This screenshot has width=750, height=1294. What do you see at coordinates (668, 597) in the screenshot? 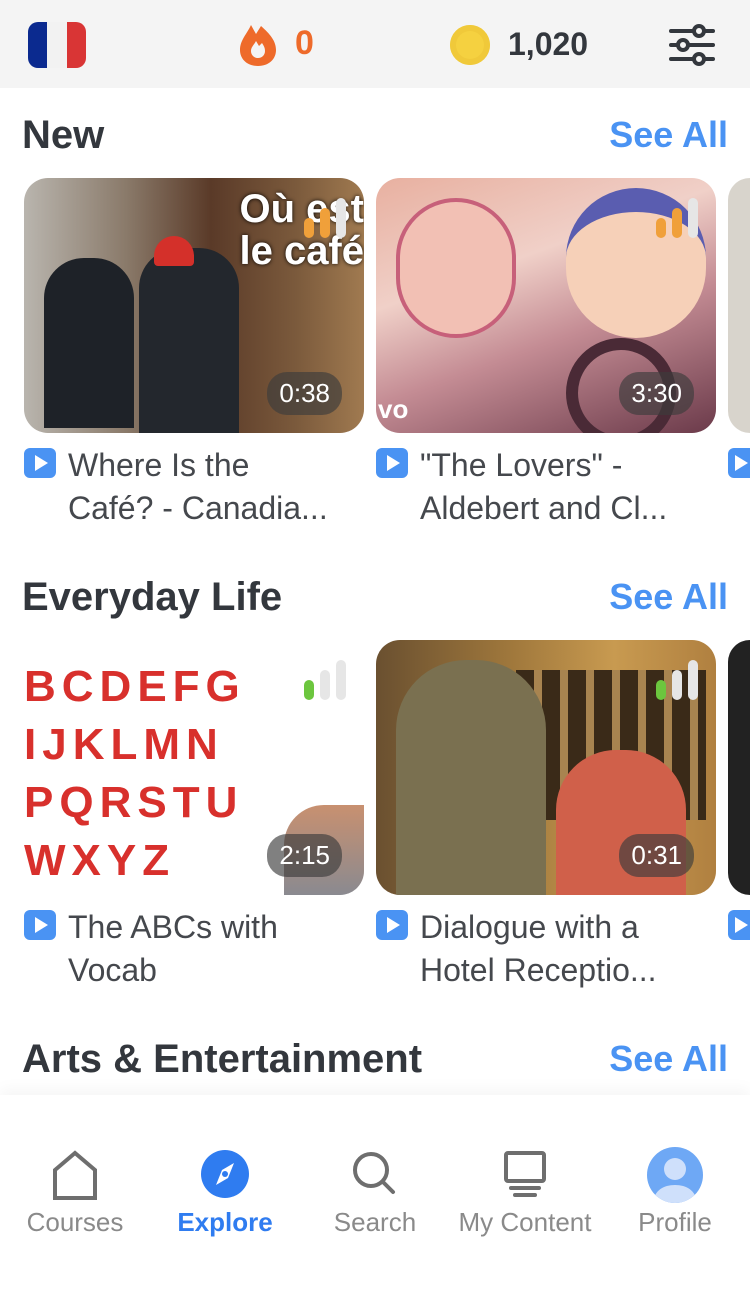
I see `see-all-everyday-life-button: See All` at bounding box center [668, 597].